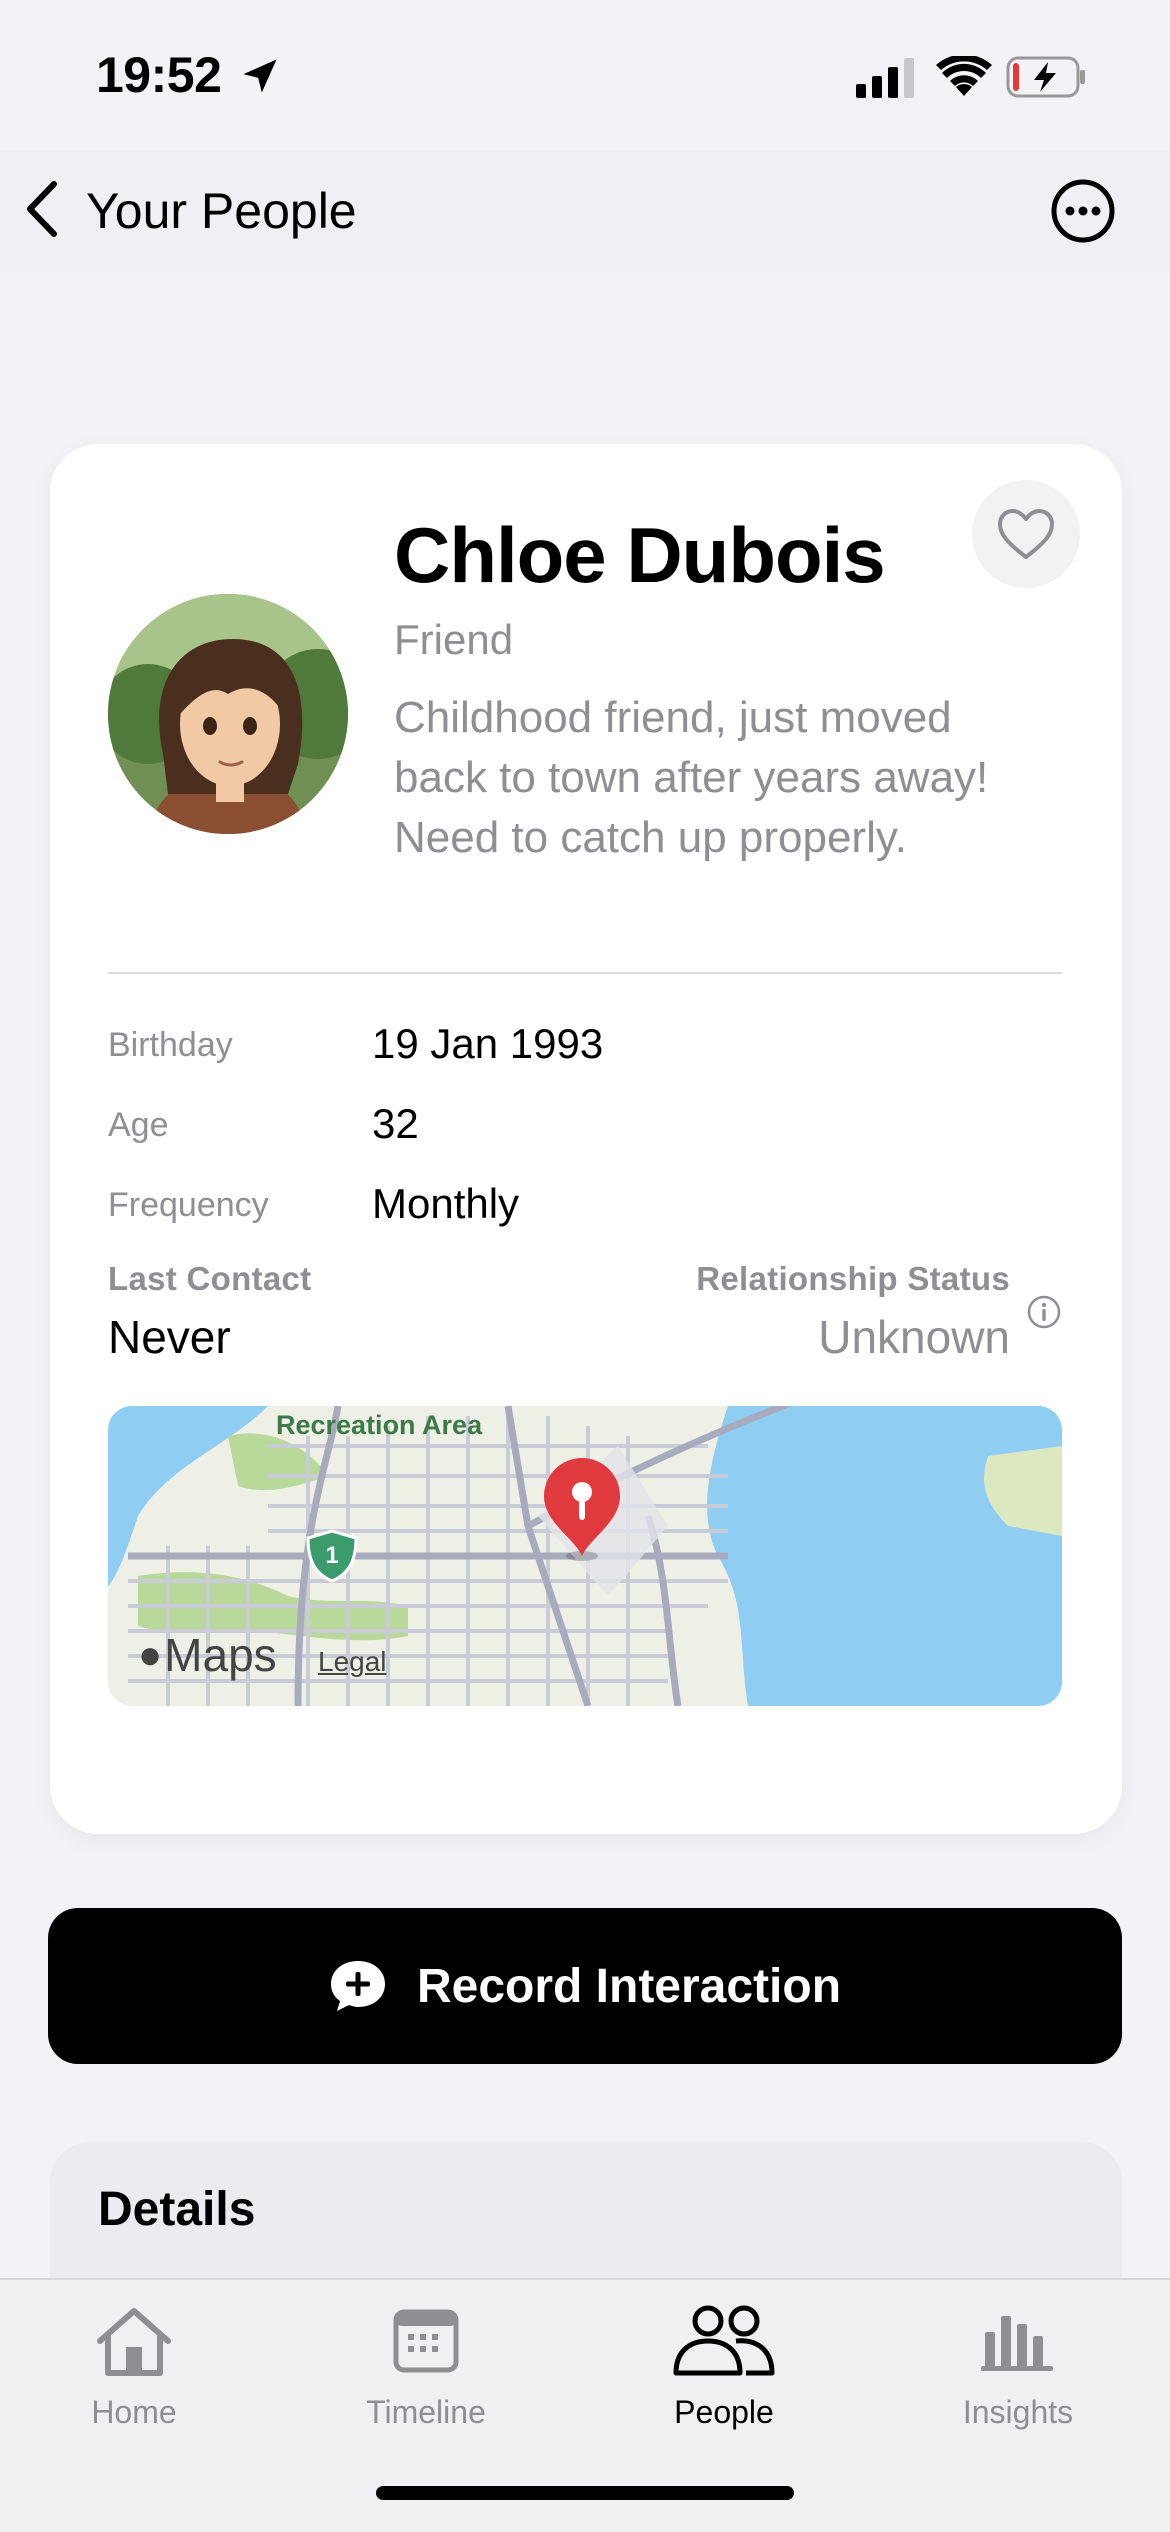 This screenshot has height=2532, width=1170. I want to click on route-shield-icon: 1, so click(332, 1558).